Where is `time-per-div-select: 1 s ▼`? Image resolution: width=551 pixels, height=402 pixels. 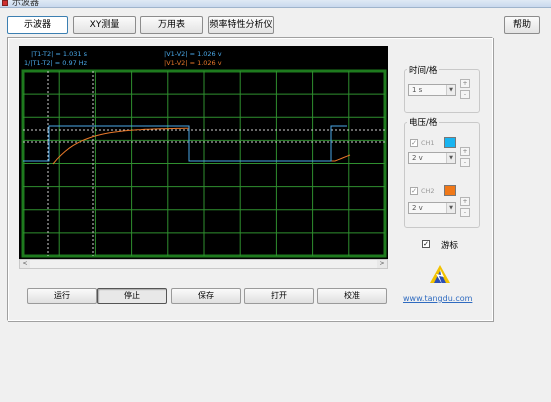 time-per-div-select: 1 s ▼ is located at coordinates (432, 90).